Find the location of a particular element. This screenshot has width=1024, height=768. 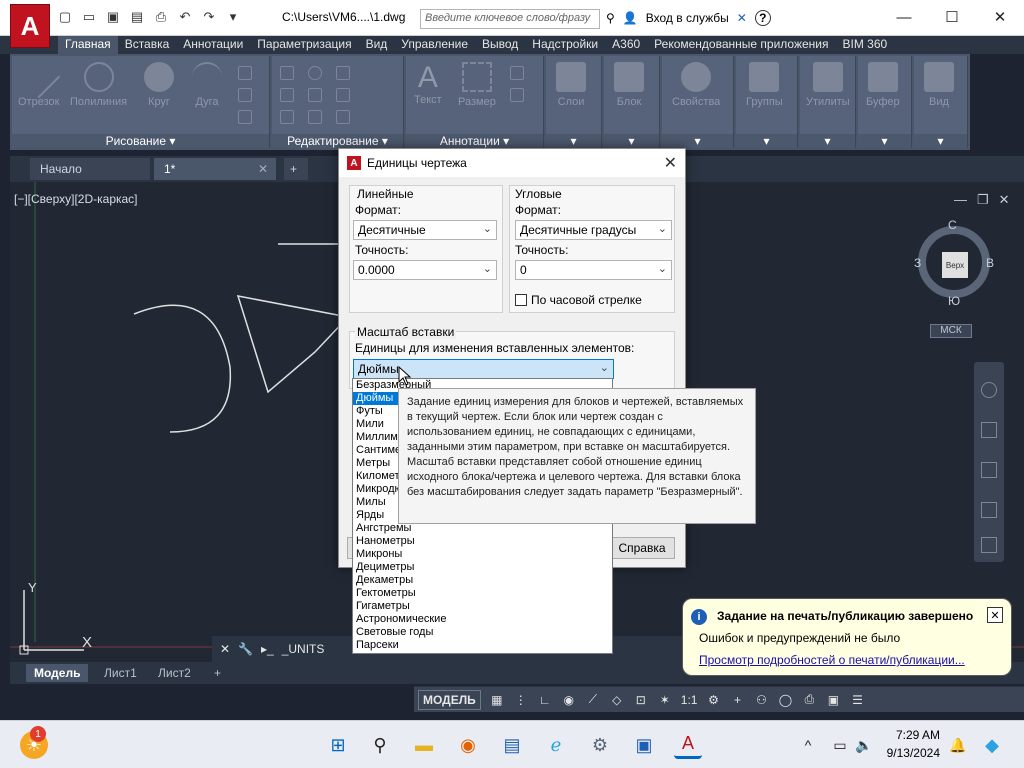

qat-menu-icon: ▾ is located at coordinates (233, 17).